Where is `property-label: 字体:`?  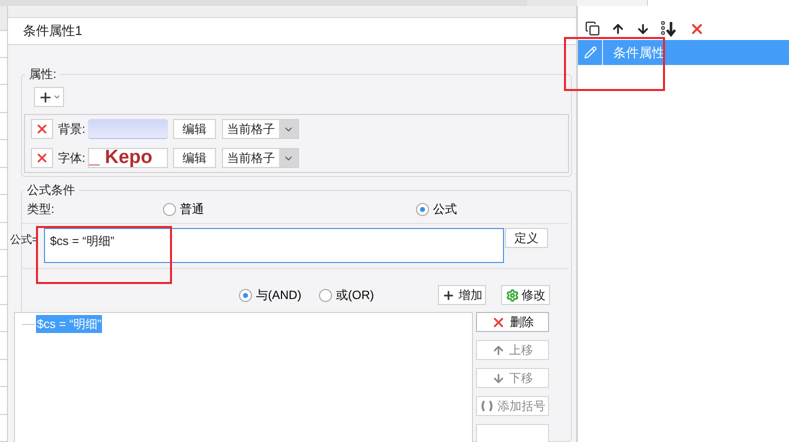 property-label: 字体: is located at coordinates (71, 158).